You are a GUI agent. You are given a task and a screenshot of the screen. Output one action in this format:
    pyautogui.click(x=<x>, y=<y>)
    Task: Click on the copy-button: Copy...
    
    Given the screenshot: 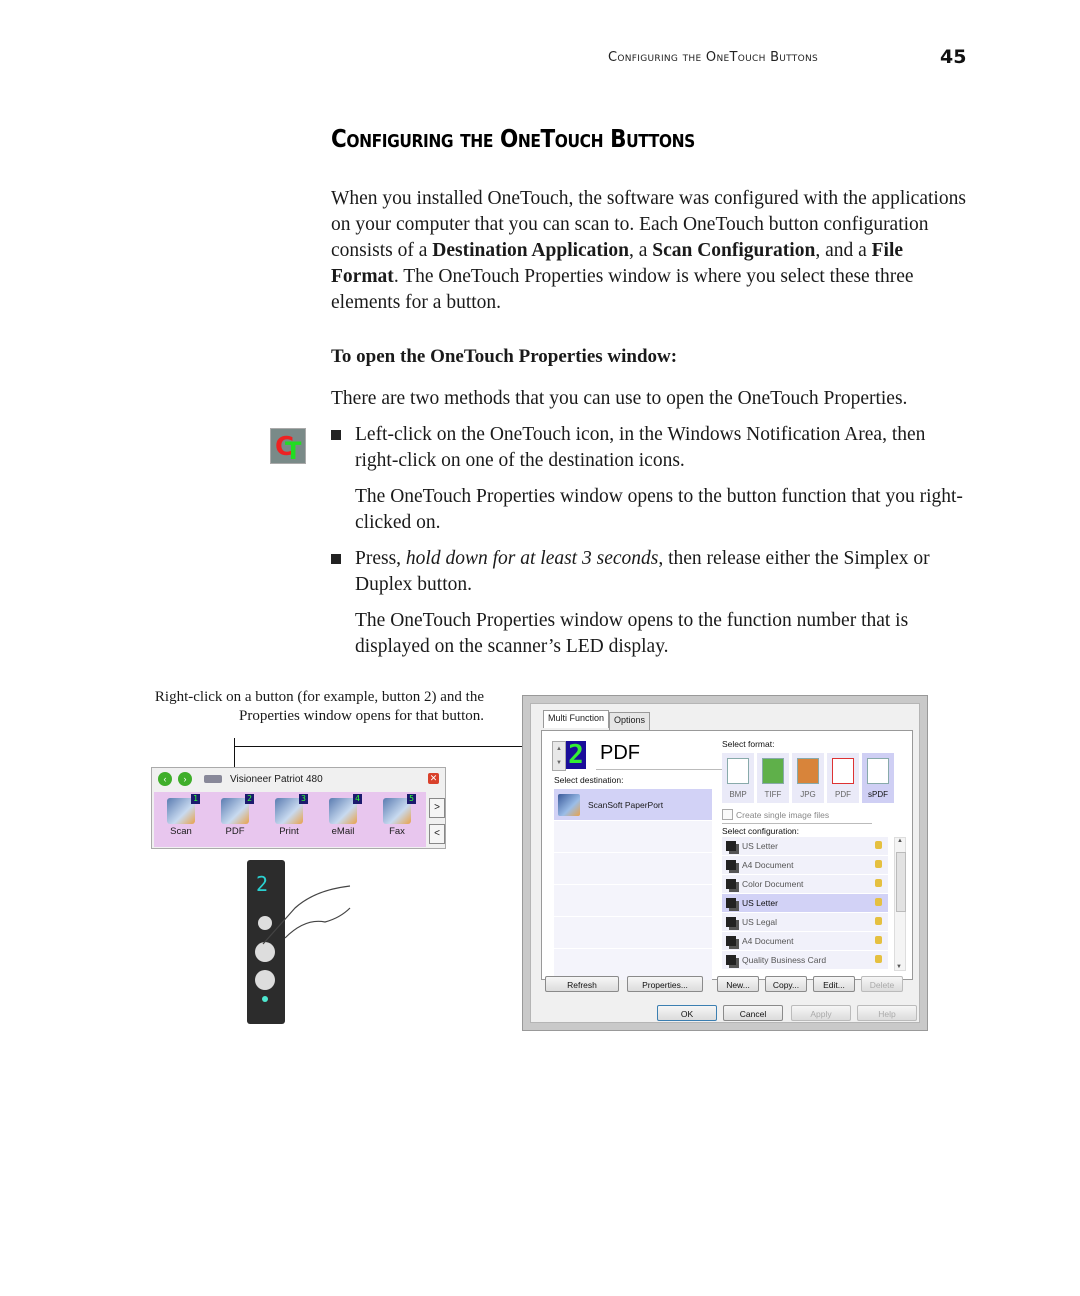 What is the action you would take?
    pyautogui.click(x=786, y=984)
    